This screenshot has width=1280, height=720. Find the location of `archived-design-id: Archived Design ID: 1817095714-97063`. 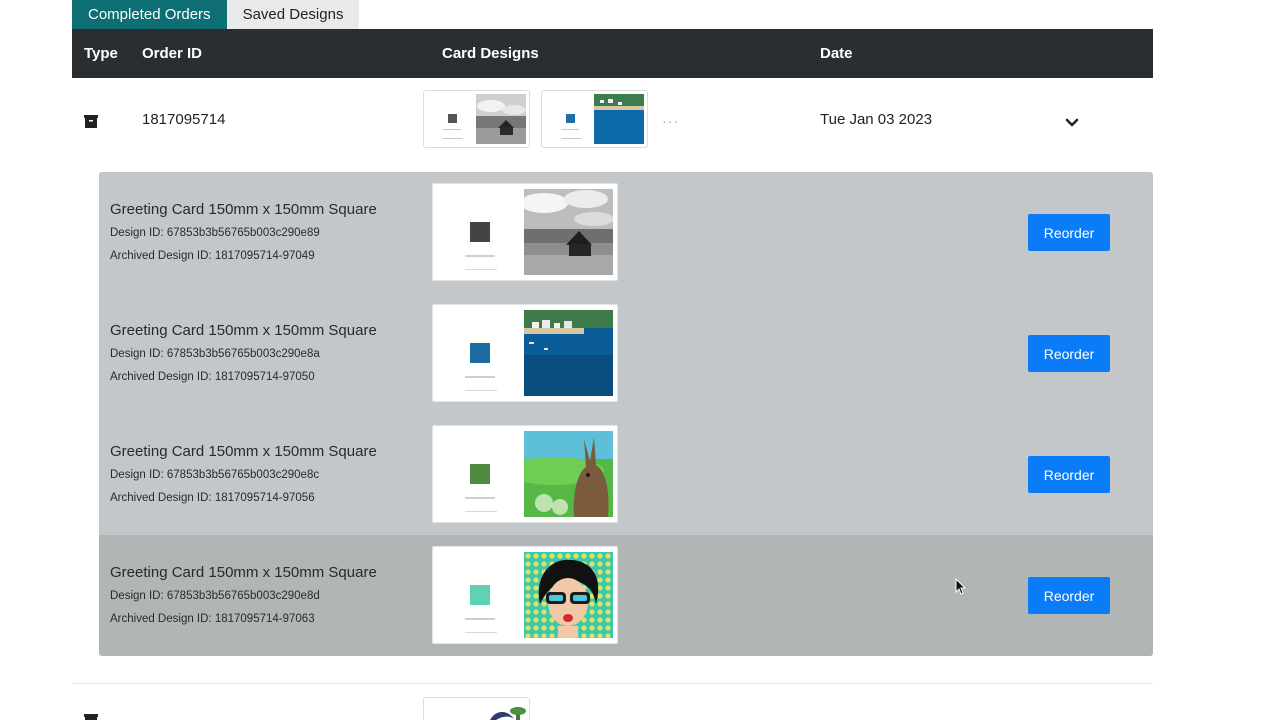

archived-design-id: Archived Design ID: 1817095714-97063 is located at coordinates (212, 619).